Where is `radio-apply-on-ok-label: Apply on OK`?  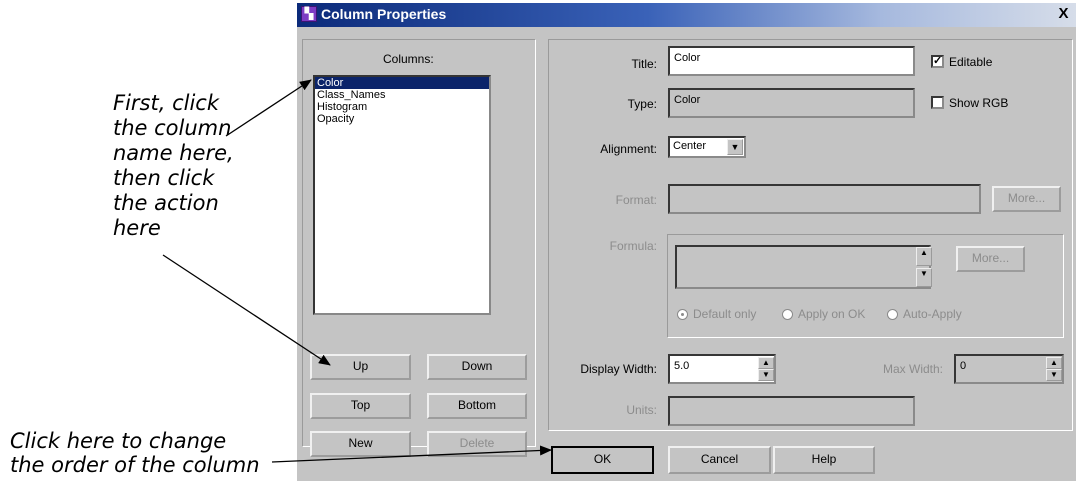
radio-apply-on-ok-label: Apply on OK is located at coordinates (832, 314).